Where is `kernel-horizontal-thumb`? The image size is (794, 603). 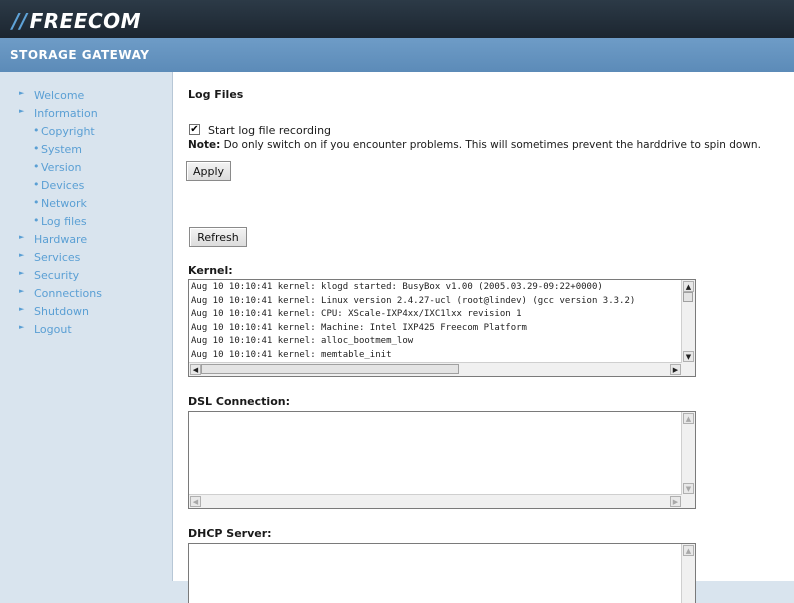 kernel-horizontal-thumb is located at coordinates (330, 369).